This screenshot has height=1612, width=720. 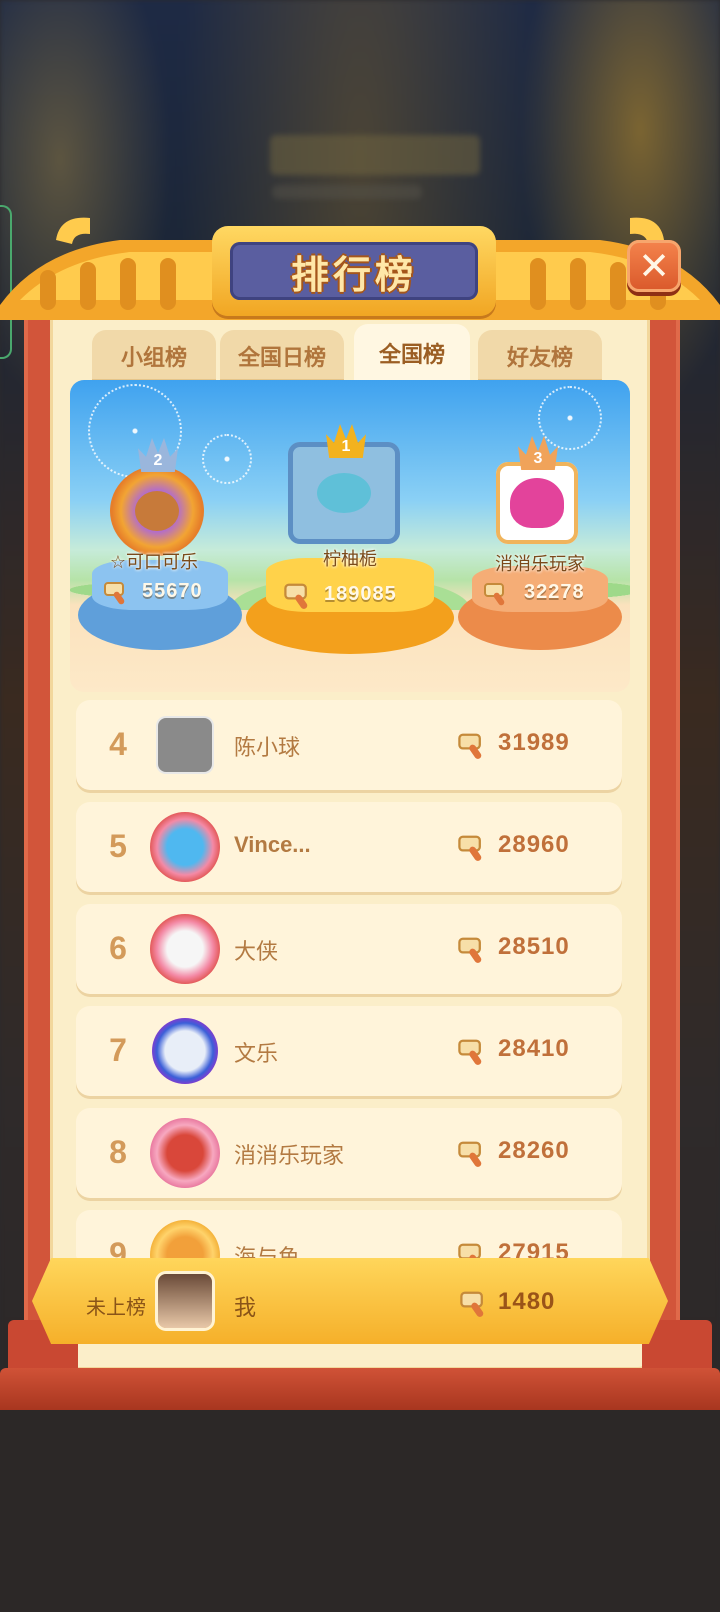 What do you see at coordinates (172, 591) in the screenshot?
I see `podium-score-second: 55670` at bounding box center [172, 591].